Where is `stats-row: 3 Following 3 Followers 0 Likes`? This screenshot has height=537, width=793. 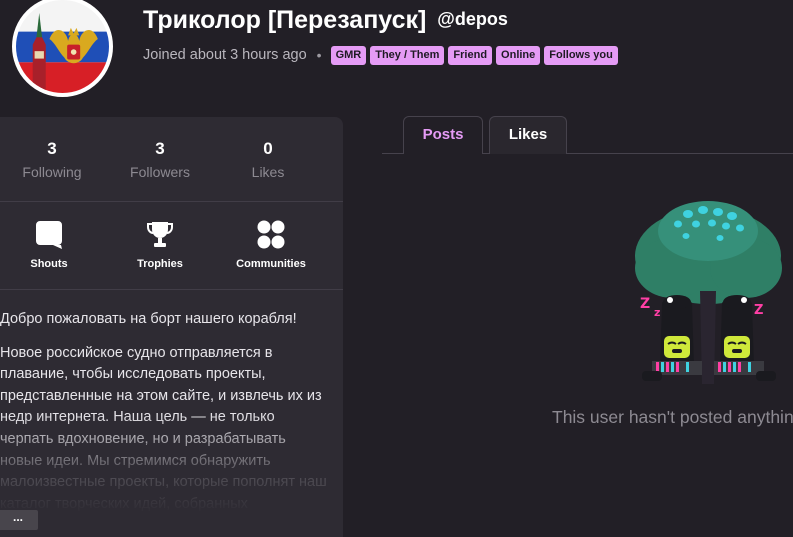 stats-row: 3 Following 3 Followers 0 Likes is located at coordinates (171, 159).